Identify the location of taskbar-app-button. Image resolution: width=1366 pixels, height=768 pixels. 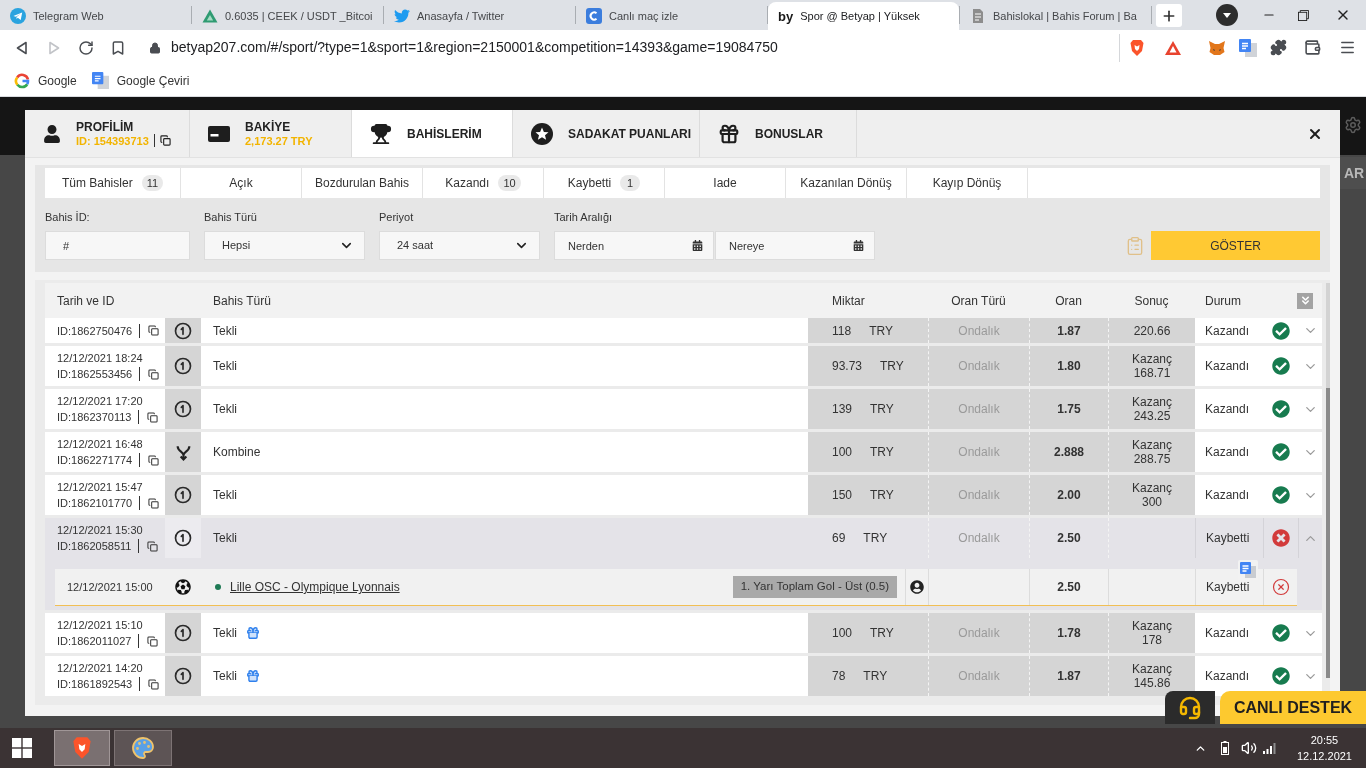
(143, 748).